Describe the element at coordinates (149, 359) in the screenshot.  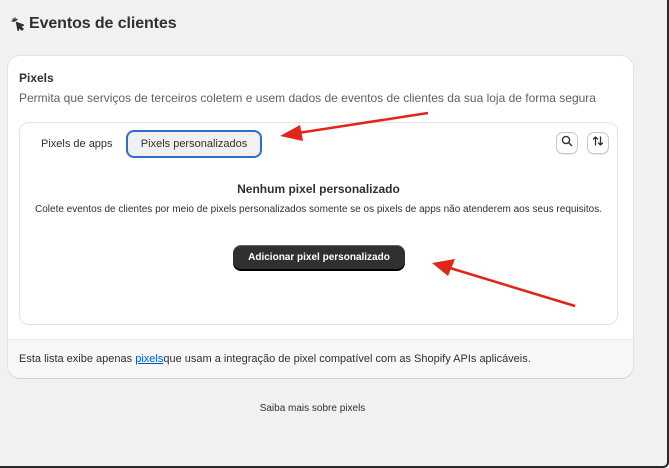
I see `pixels-link: pixels` at that location.